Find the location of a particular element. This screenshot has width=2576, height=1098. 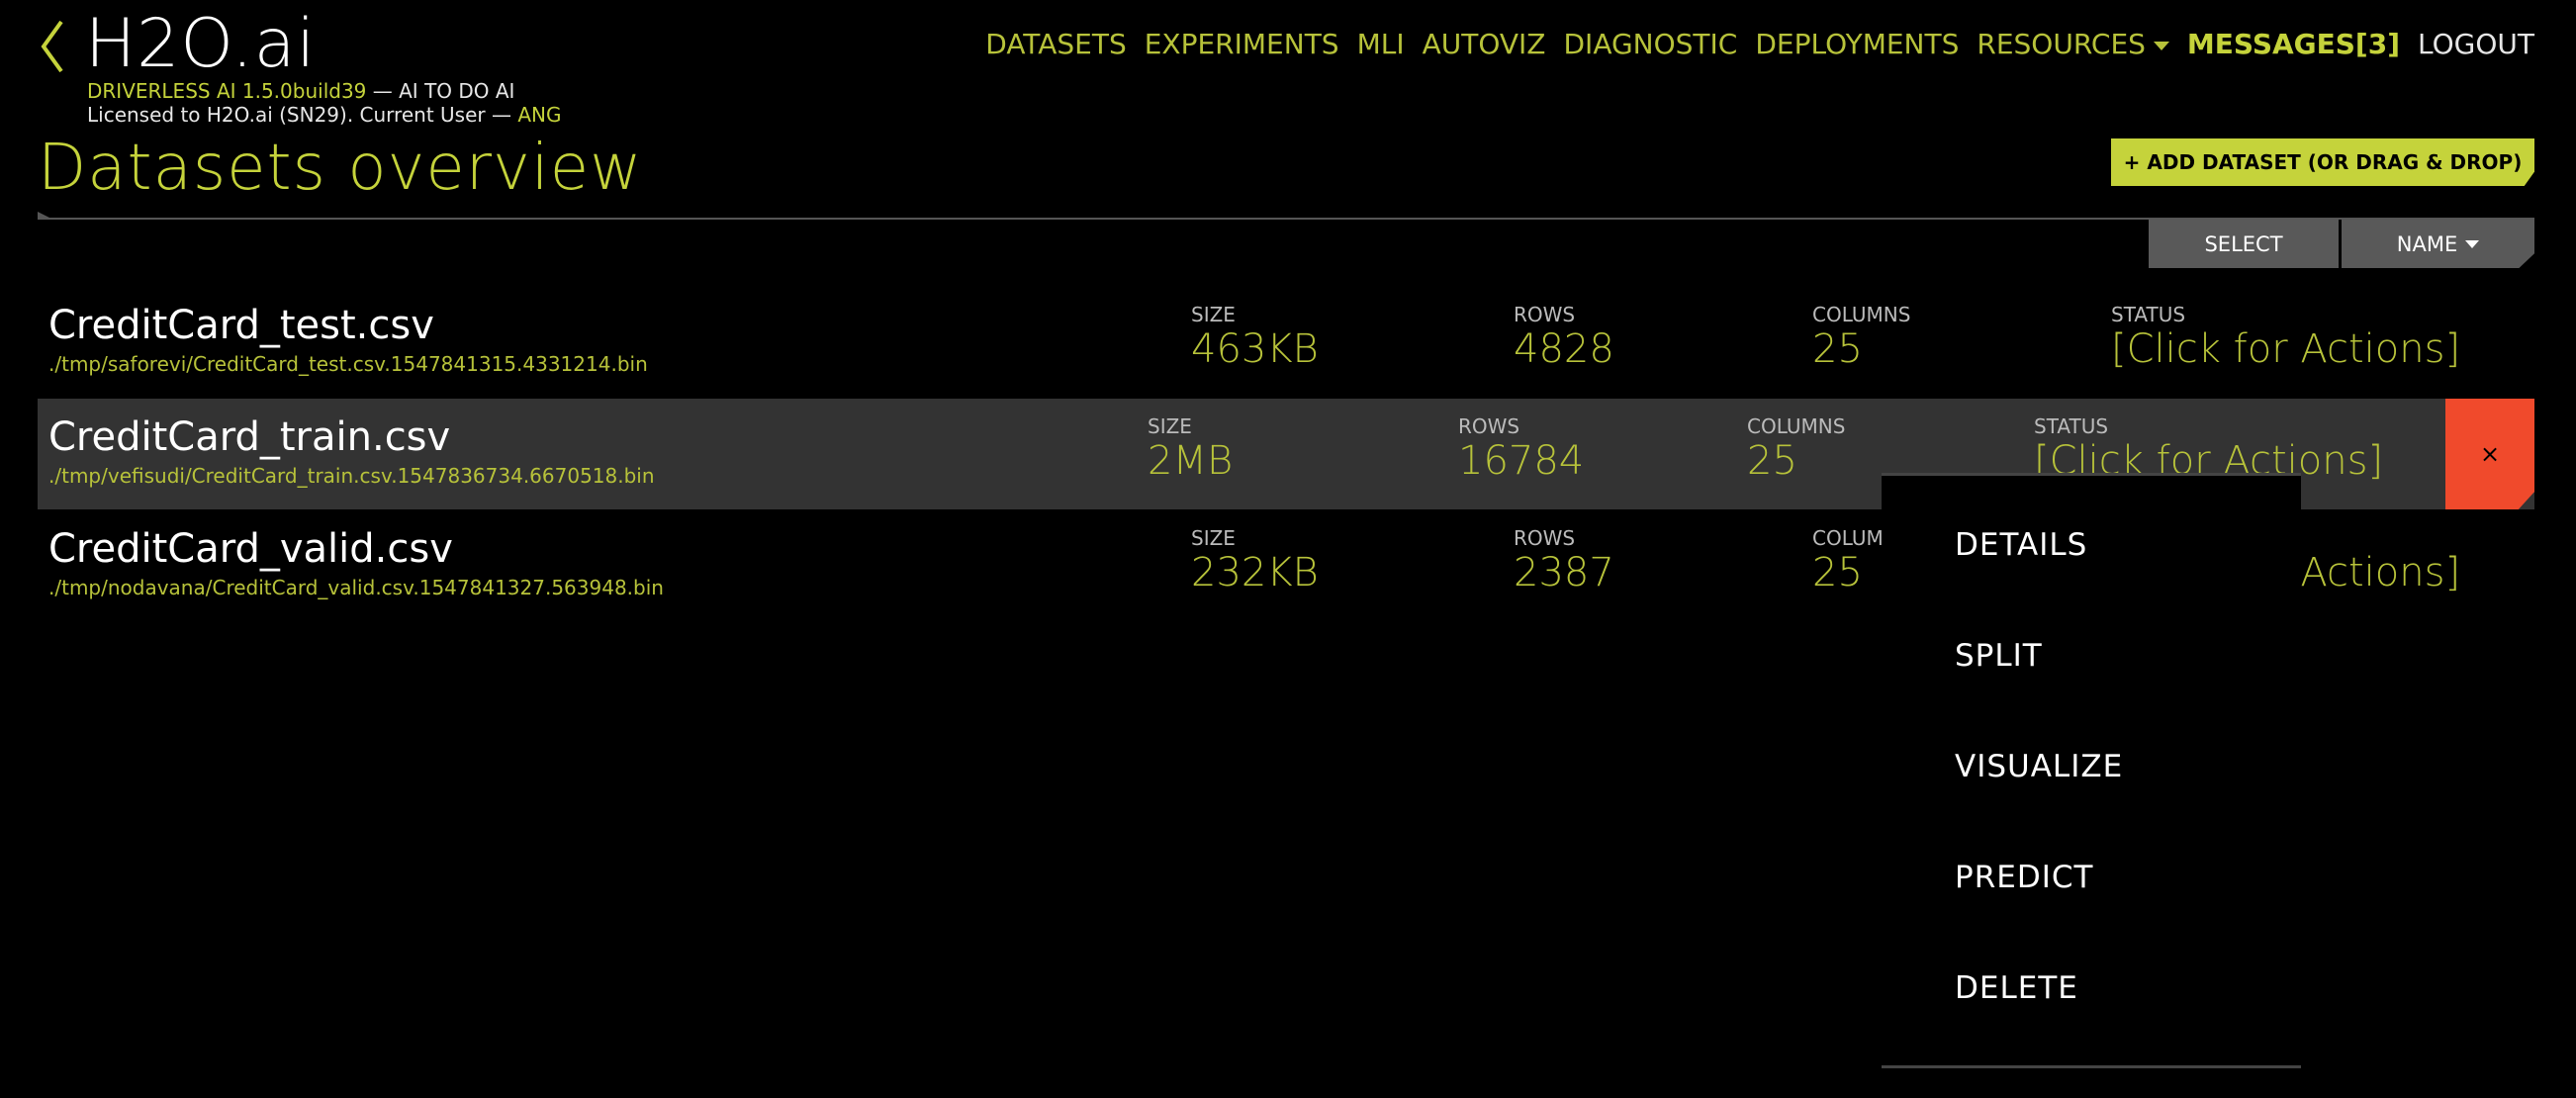

menu-item-visualize: VISUALIZE is located at coordinates (2039, 766).